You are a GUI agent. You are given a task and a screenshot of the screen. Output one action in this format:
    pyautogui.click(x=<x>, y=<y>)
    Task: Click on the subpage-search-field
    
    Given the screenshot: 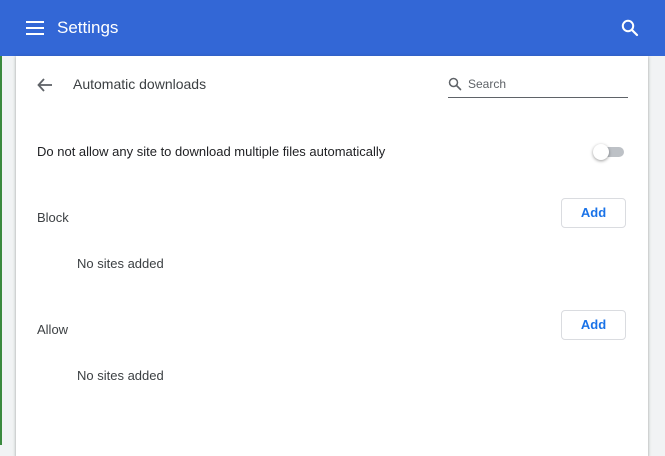 What is the action you would take?
    pyautogui.click(x=538, y=85)
    